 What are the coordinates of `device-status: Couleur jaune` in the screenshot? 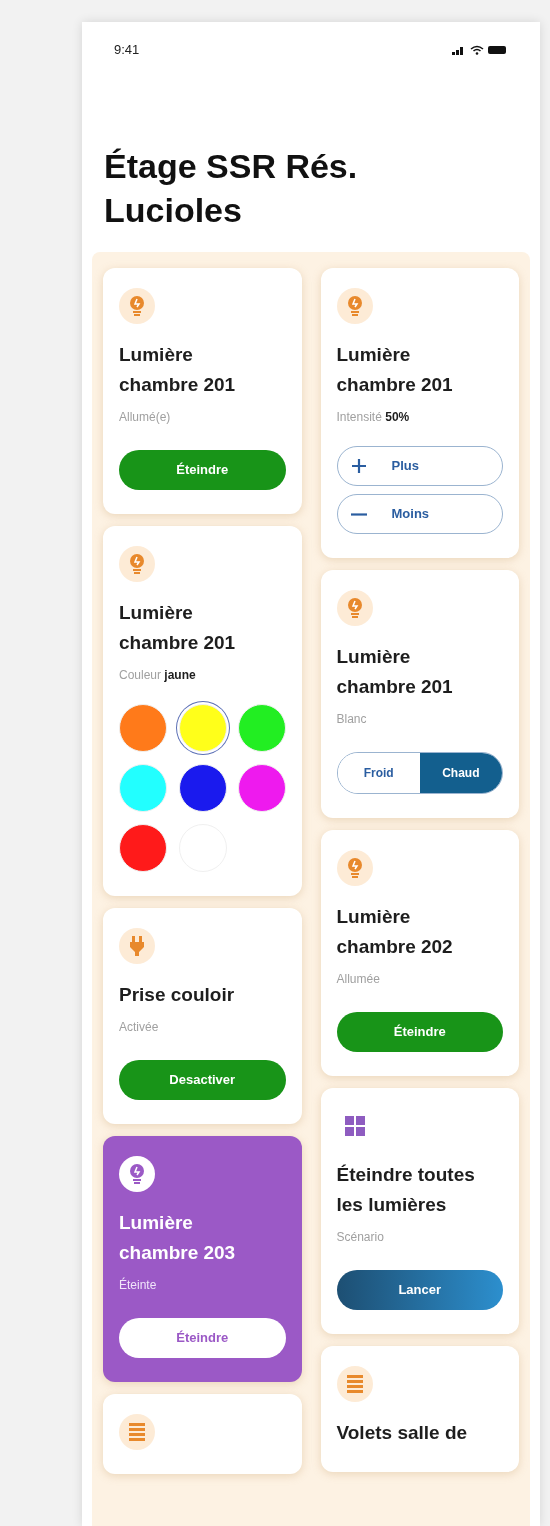 It's located at (157, 675).